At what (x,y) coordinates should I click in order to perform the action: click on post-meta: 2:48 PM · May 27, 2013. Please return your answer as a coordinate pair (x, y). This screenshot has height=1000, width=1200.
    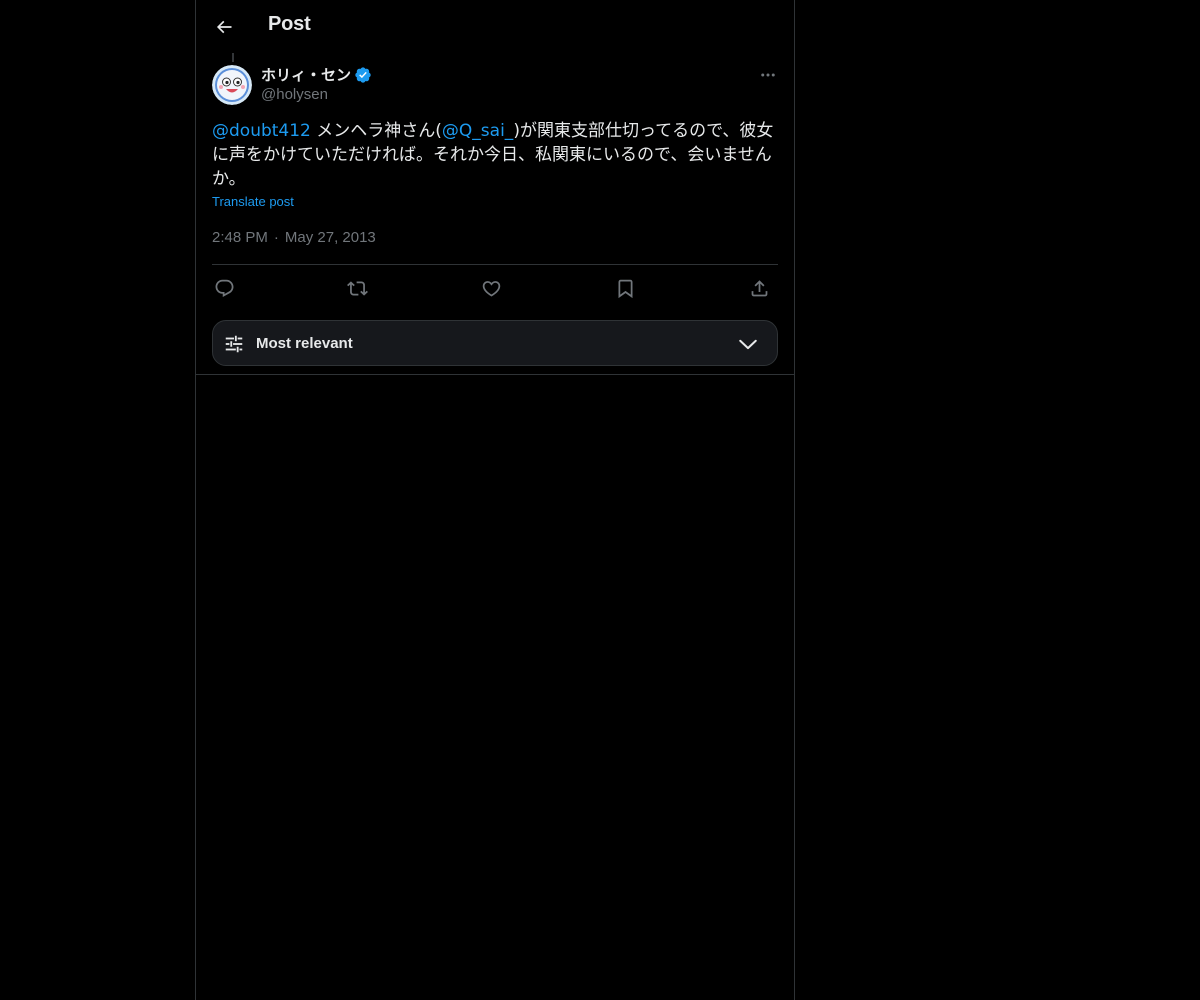
    Looking at the image, I should click on (294, 237).